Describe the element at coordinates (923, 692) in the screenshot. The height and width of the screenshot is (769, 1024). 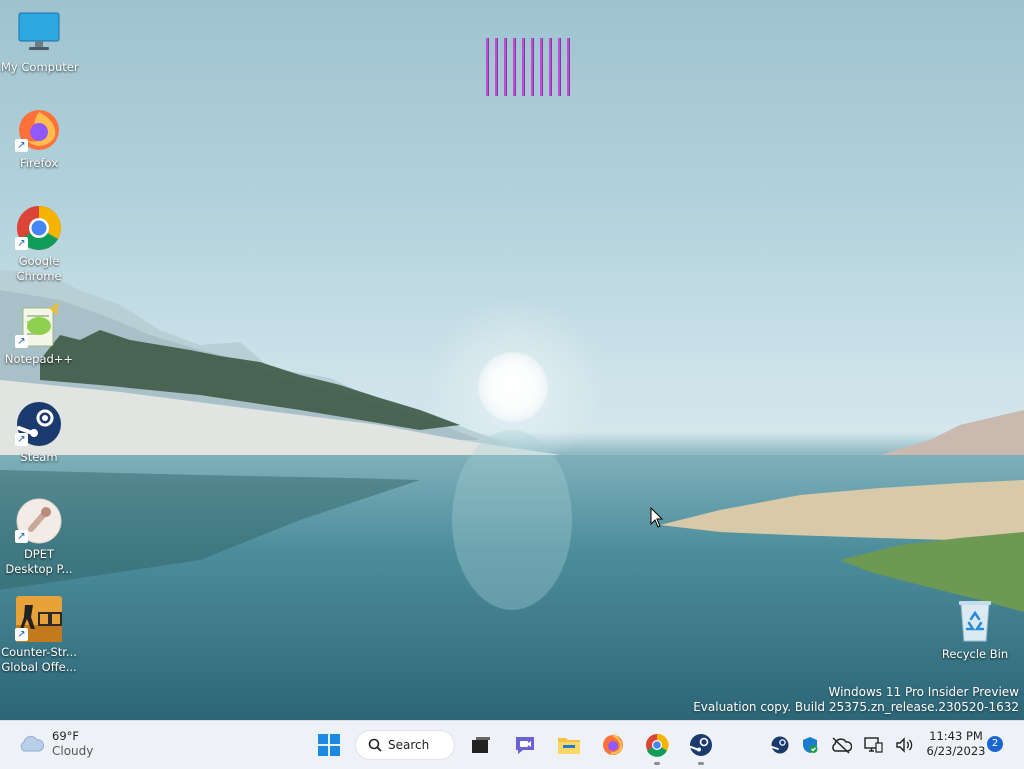
I see `watermark-line1: Windows 11 Pro Insider Preview` at that location.